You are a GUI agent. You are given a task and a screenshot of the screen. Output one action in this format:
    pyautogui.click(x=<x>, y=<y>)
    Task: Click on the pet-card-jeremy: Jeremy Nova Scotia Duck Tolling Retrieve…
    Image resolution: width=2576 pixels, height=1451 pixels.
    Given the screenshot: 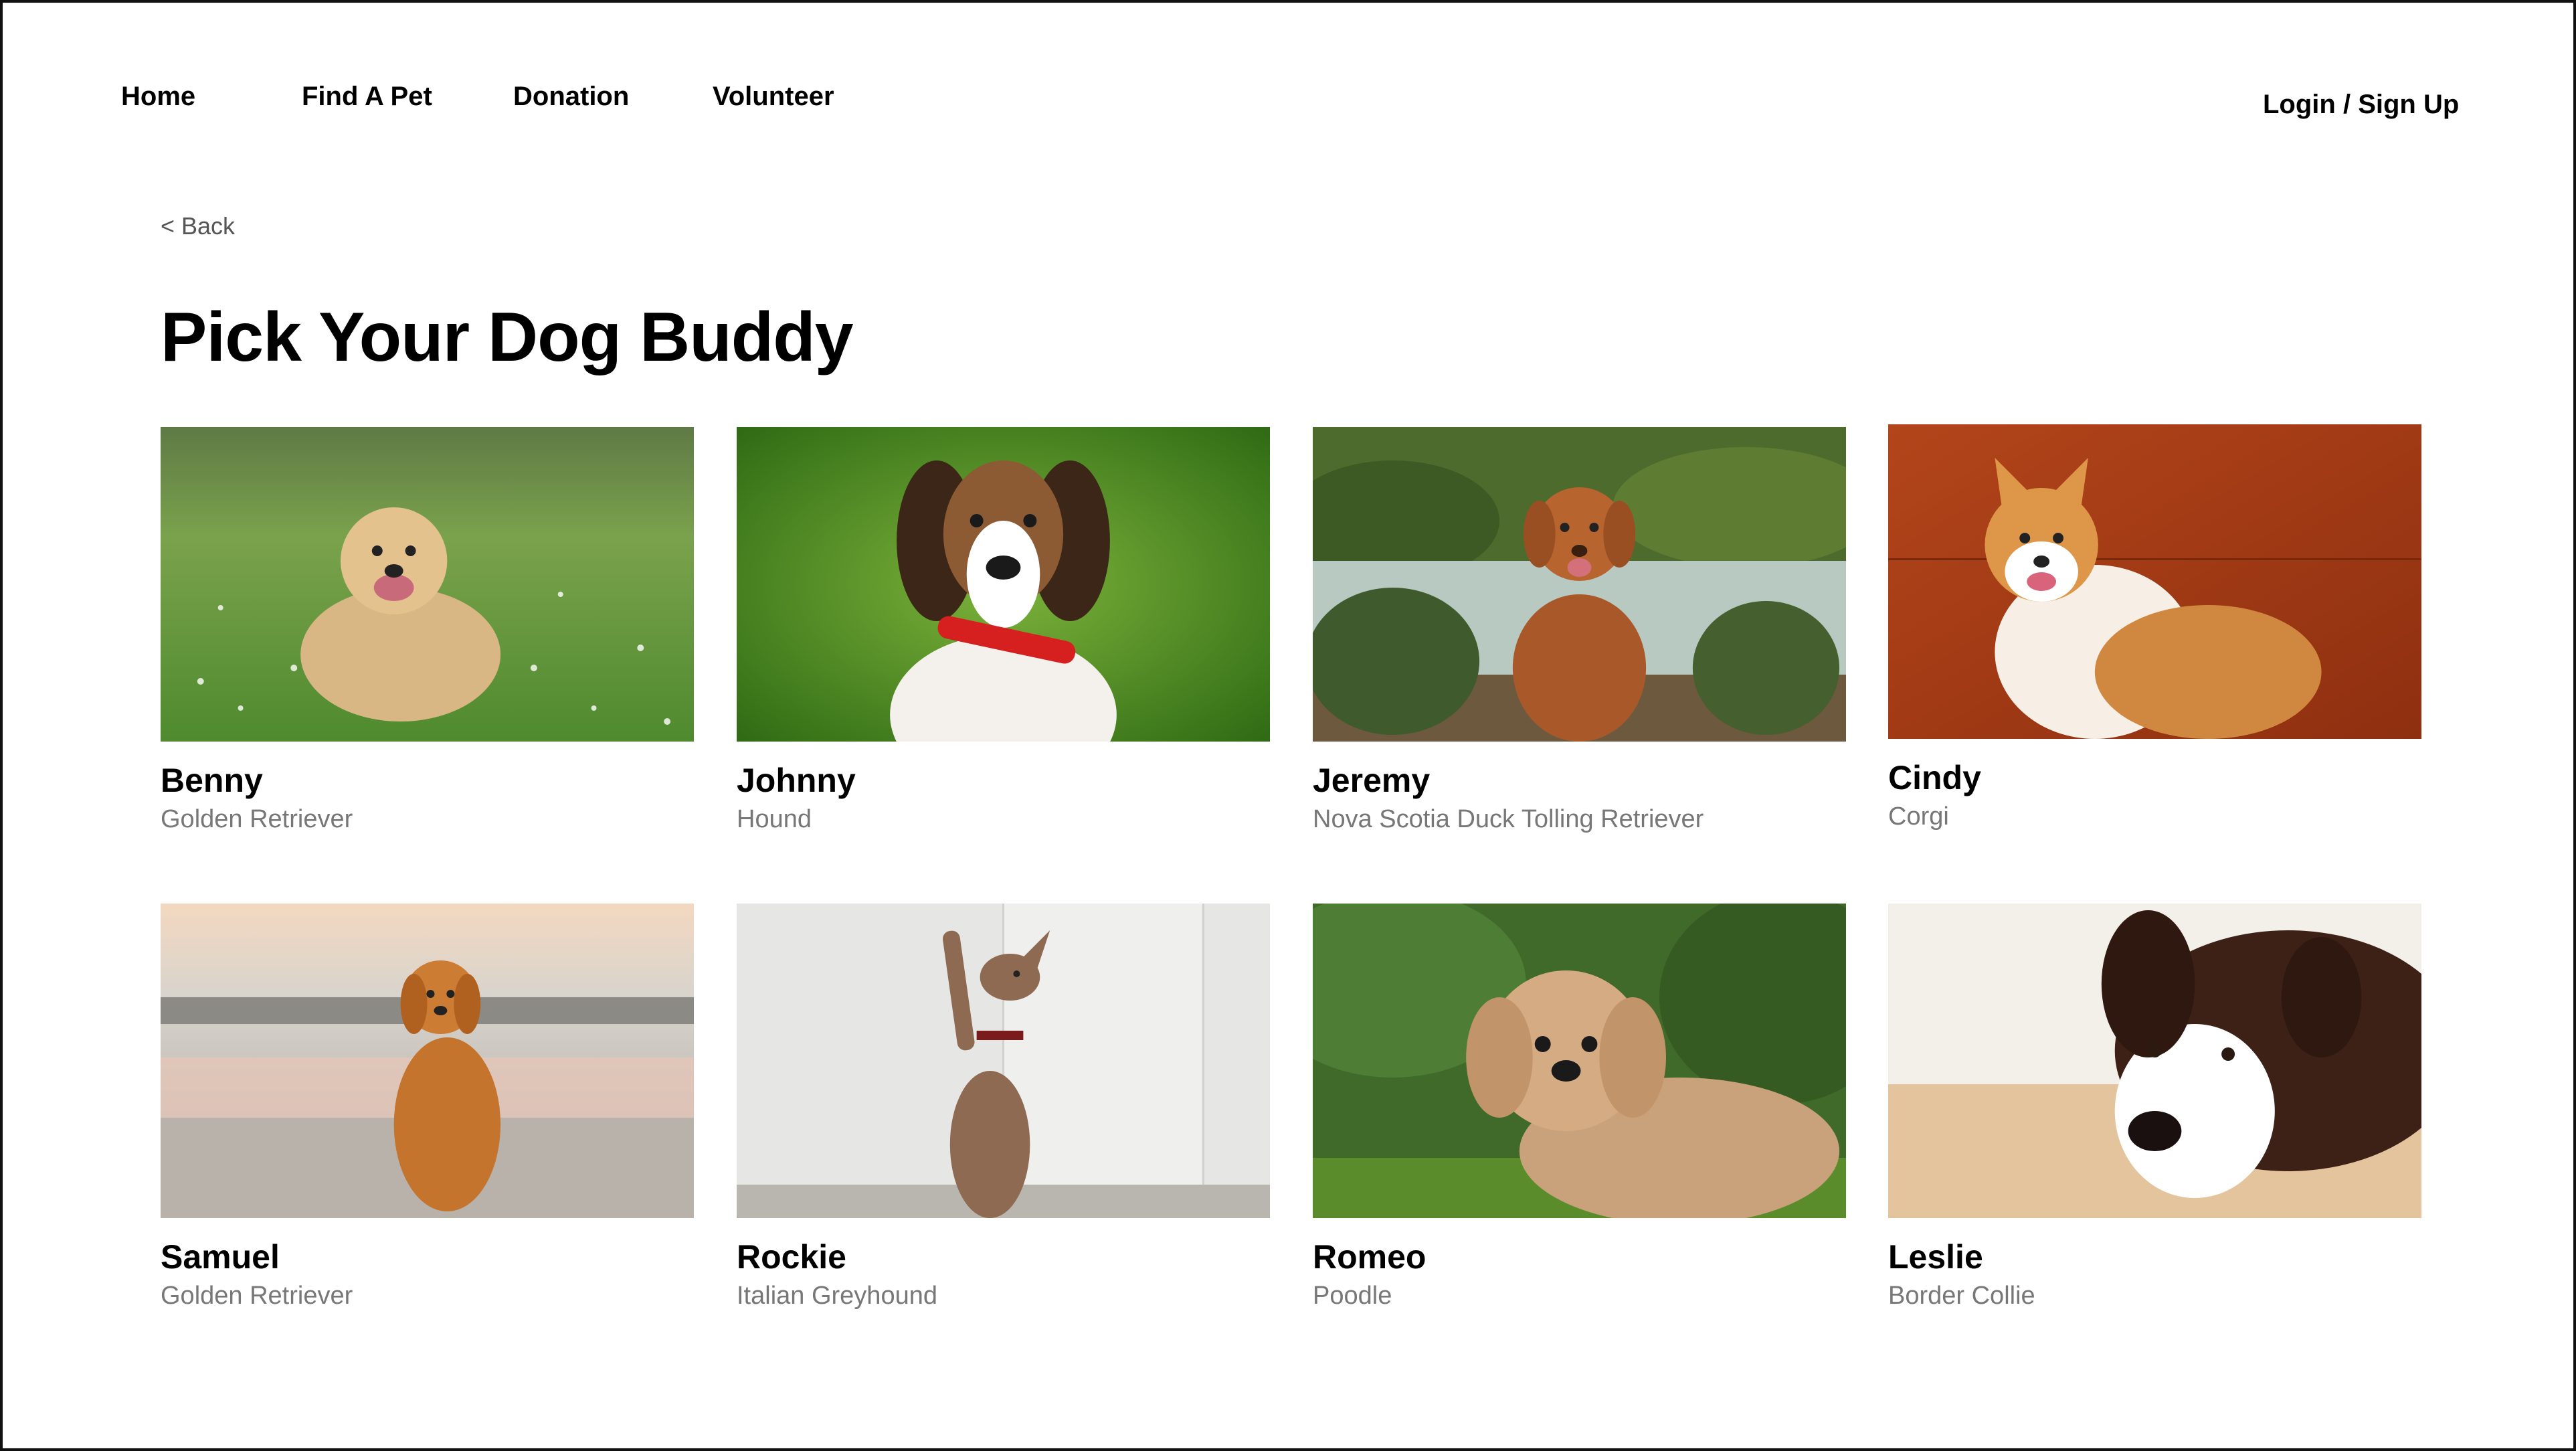 What is the action you would take?
    pyautogui.click(x=1580, y=631)
    